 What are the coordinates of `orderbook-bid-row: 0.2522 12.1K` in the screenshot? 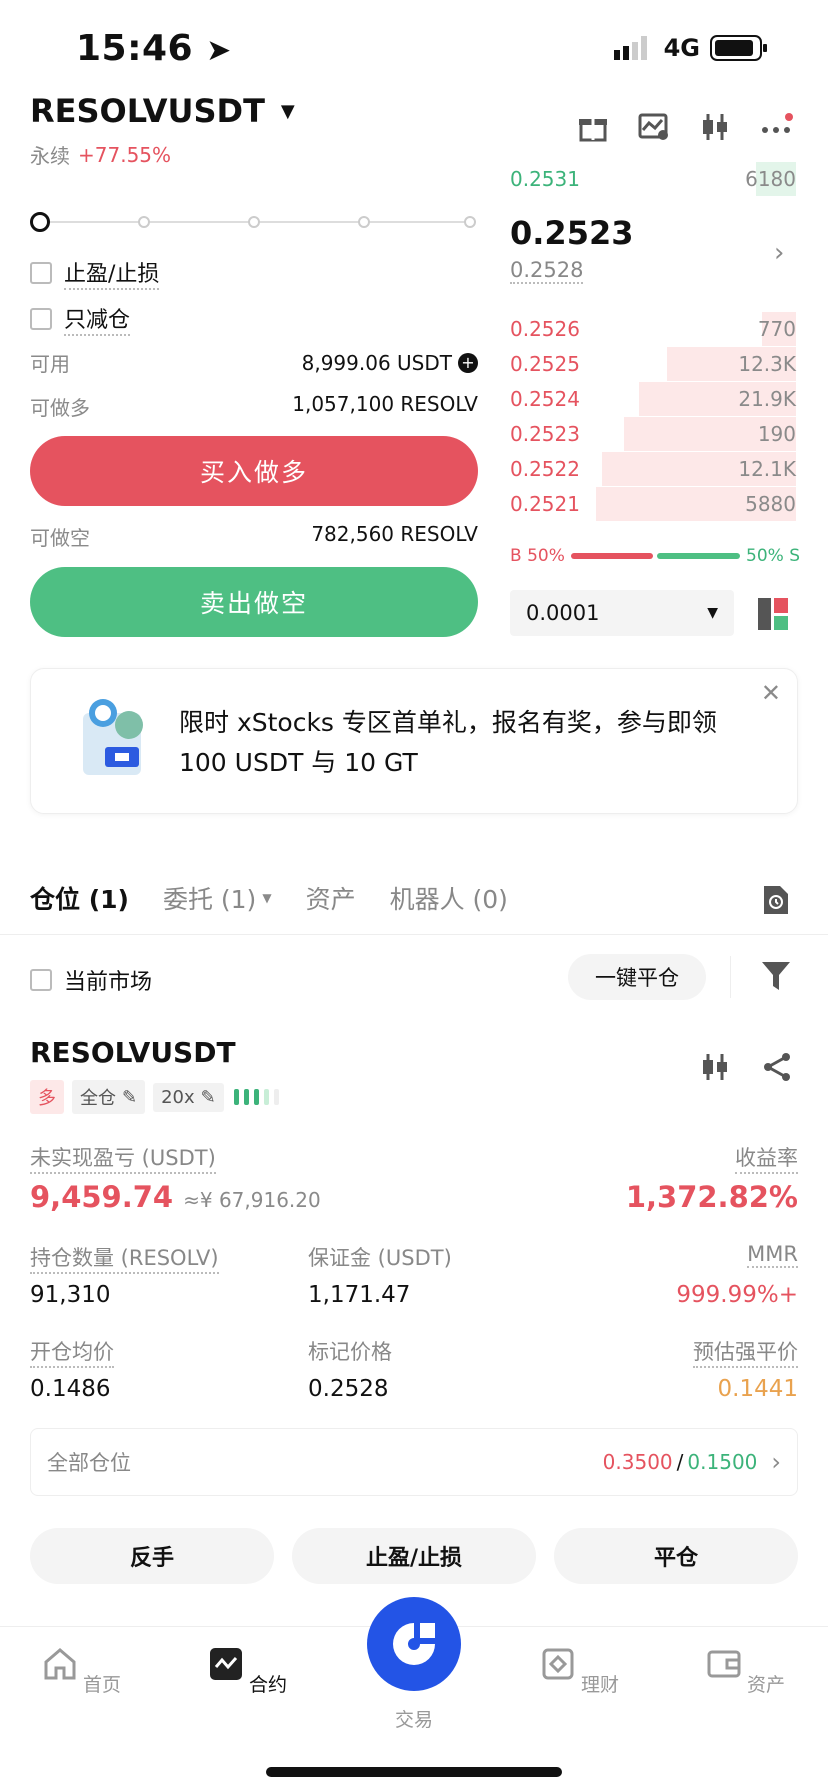 It's located at (653, 469).